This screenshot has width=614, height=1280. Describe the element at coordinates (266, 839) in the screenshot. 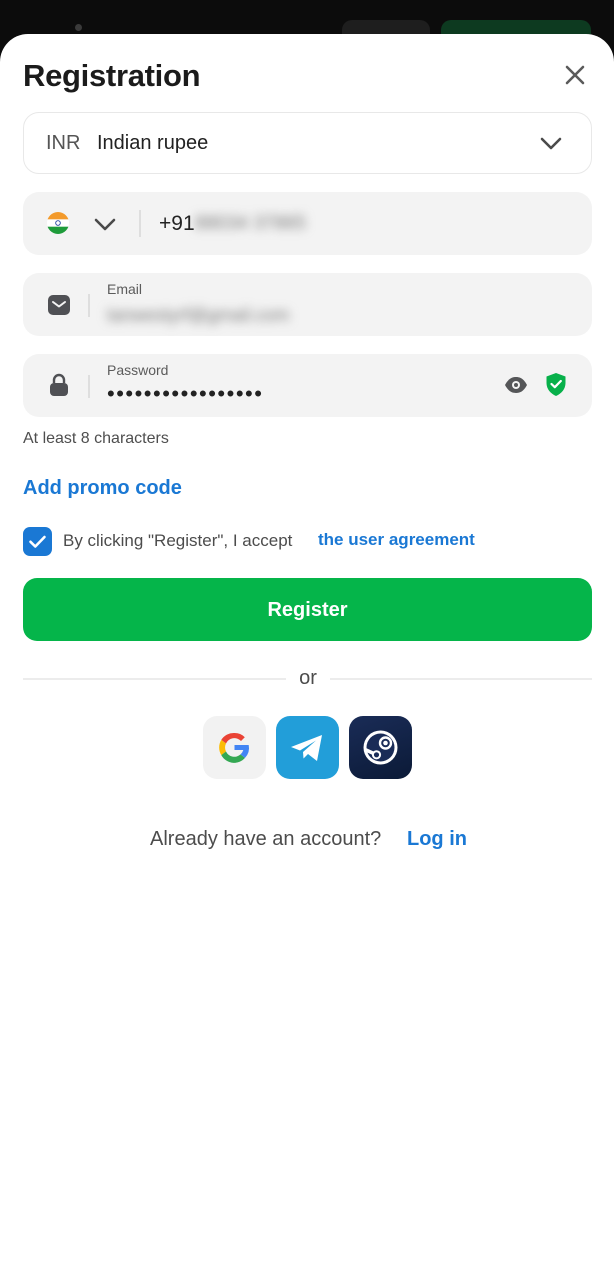

I see `account-question: Already have an account?` at that location.